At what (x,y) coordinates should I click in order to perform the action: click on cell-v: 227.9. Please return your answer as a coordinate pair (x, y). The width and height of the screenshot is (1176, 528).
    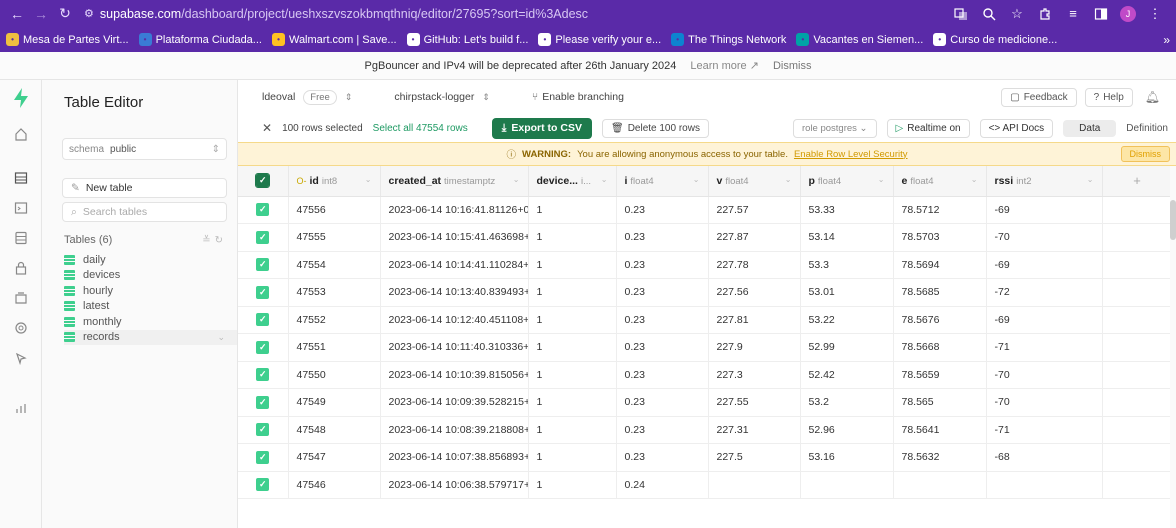
    Looking at the image, I should click on (754, 347).